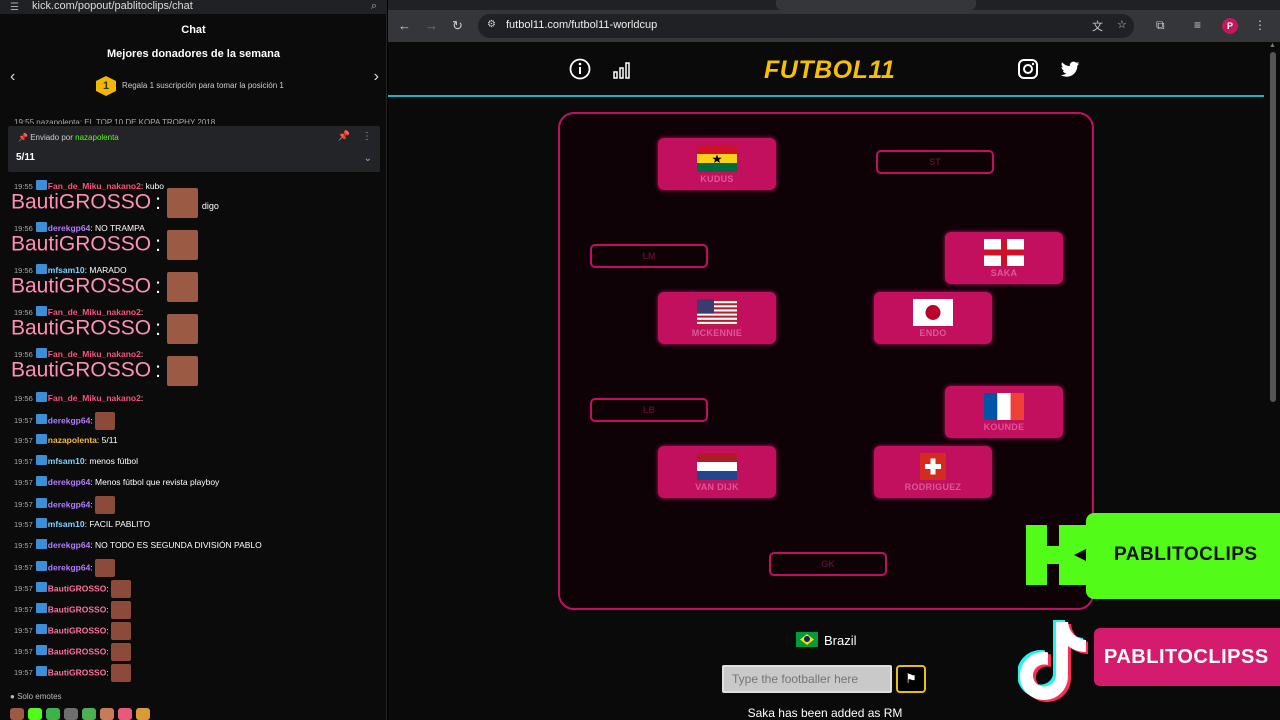 The height and width of the screenshot is (720, 1280). Describe the element at coordinates (717, 164) in the screenshot. I see `player-card-kudus: KUDUS` at that location.